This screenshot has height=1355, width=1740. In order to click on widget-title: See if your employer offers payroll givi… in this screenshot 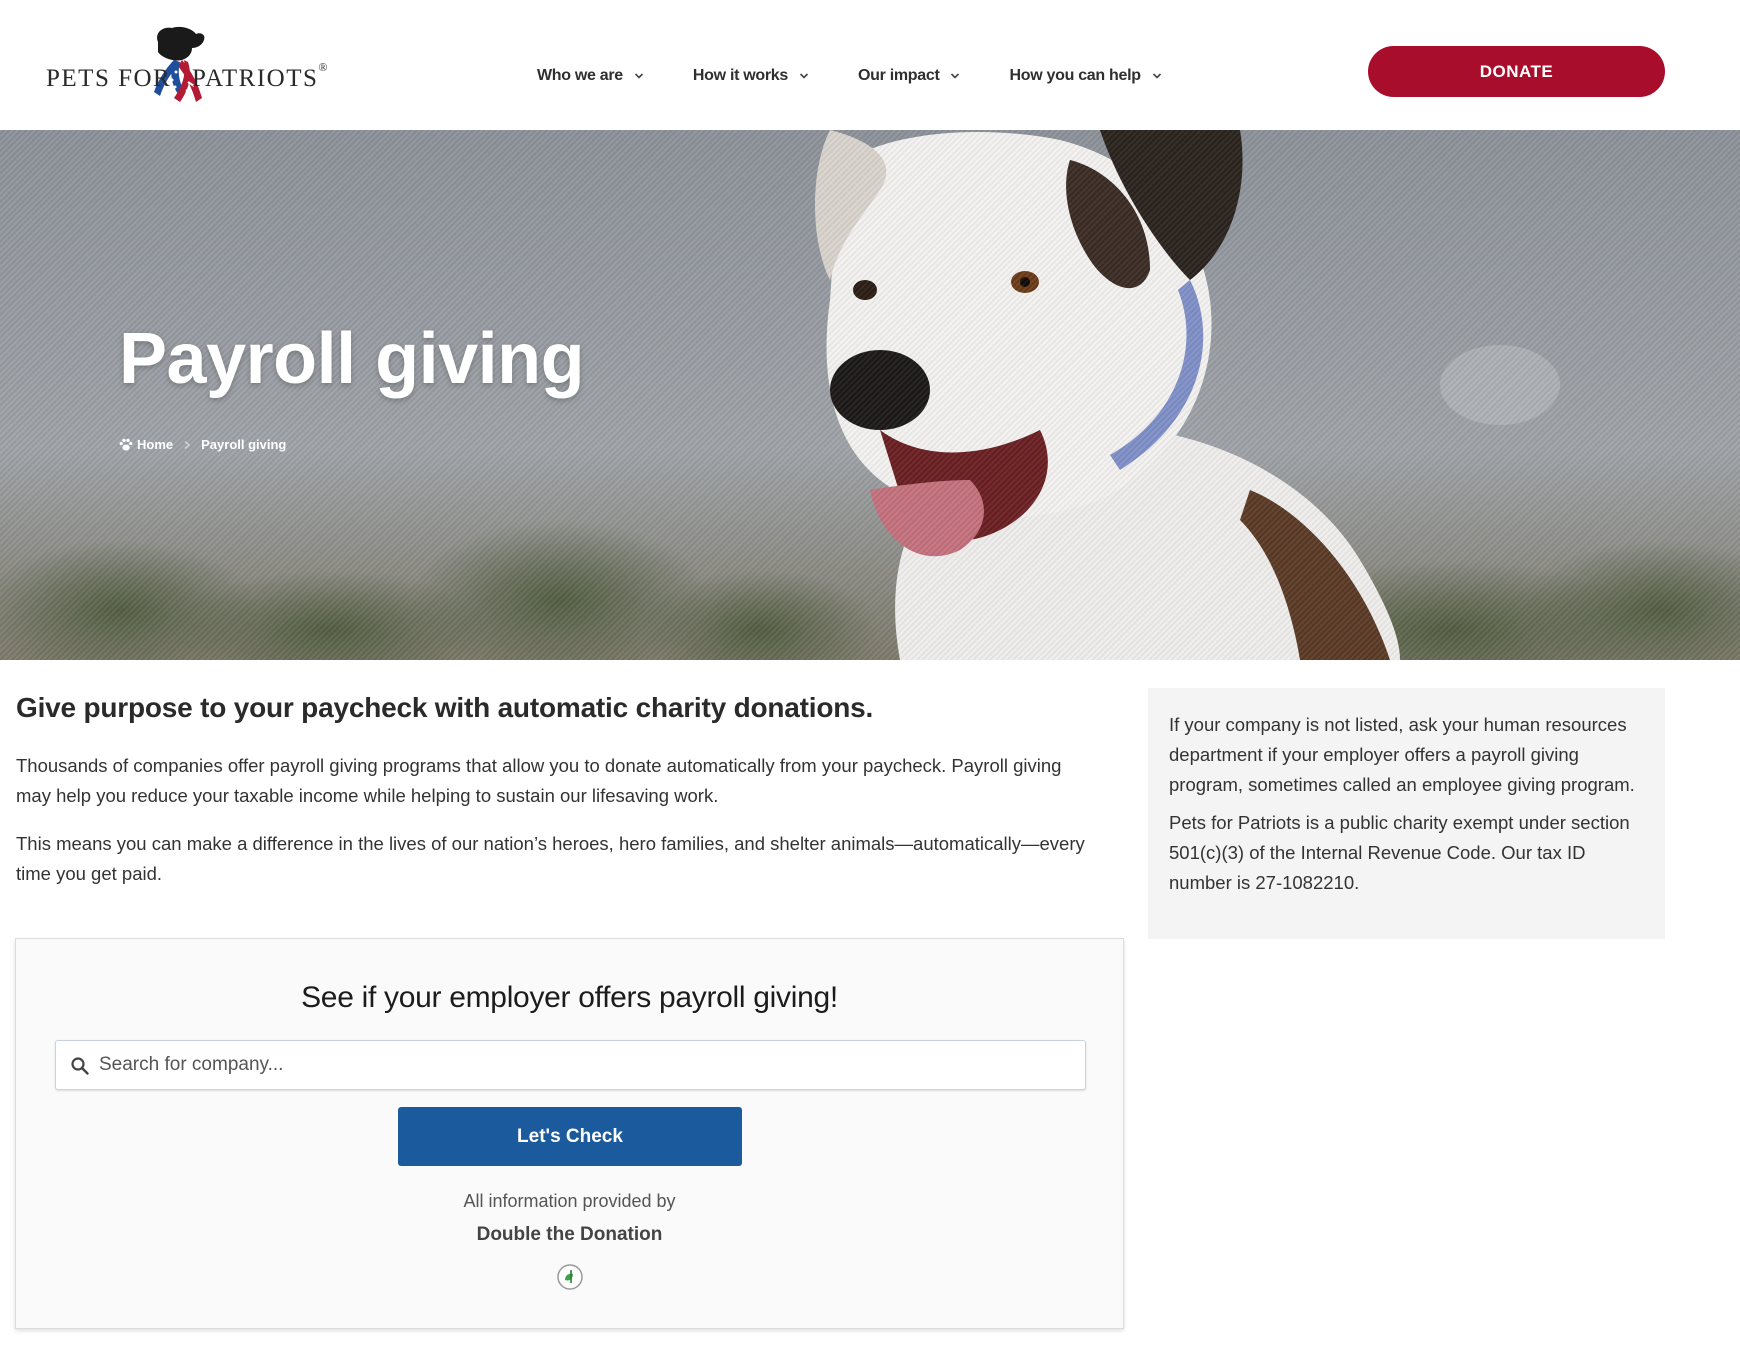, I will do `click(569, 997)`.